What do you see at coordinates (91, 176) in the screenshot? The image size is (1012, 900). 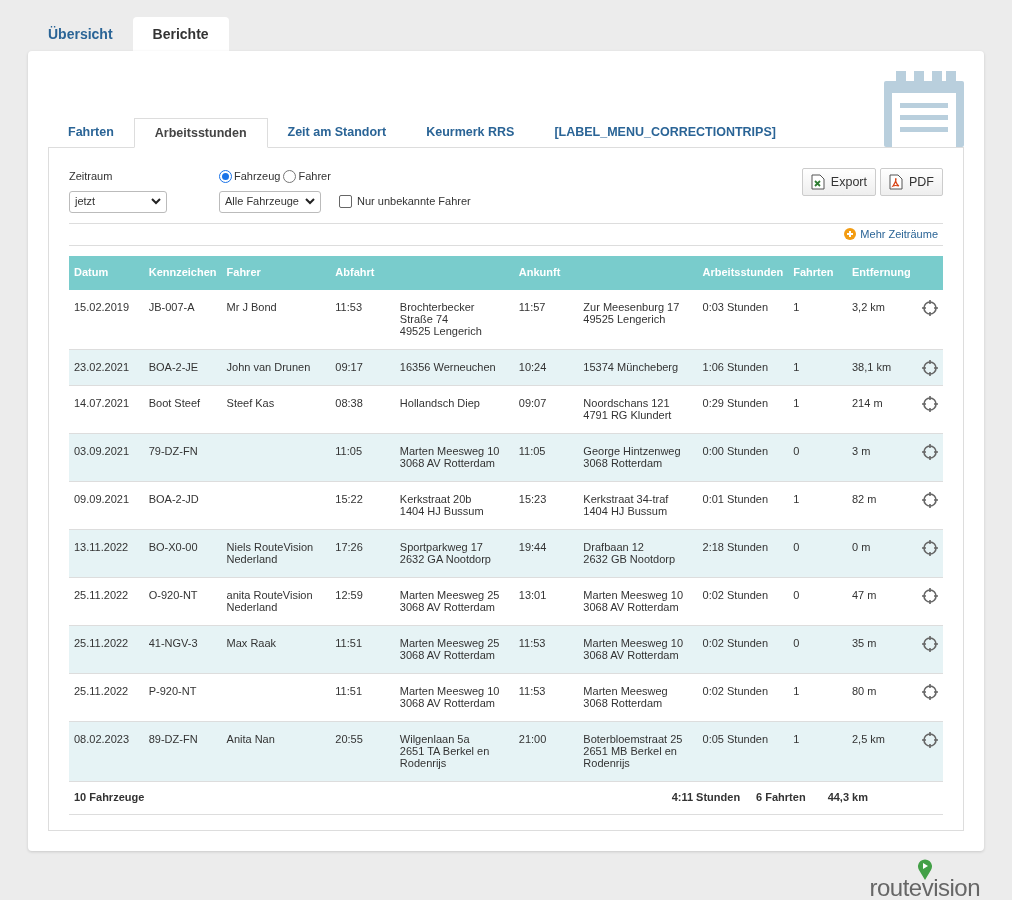 I see `period-label: Zeitraum` at bounding box center [91, 176].